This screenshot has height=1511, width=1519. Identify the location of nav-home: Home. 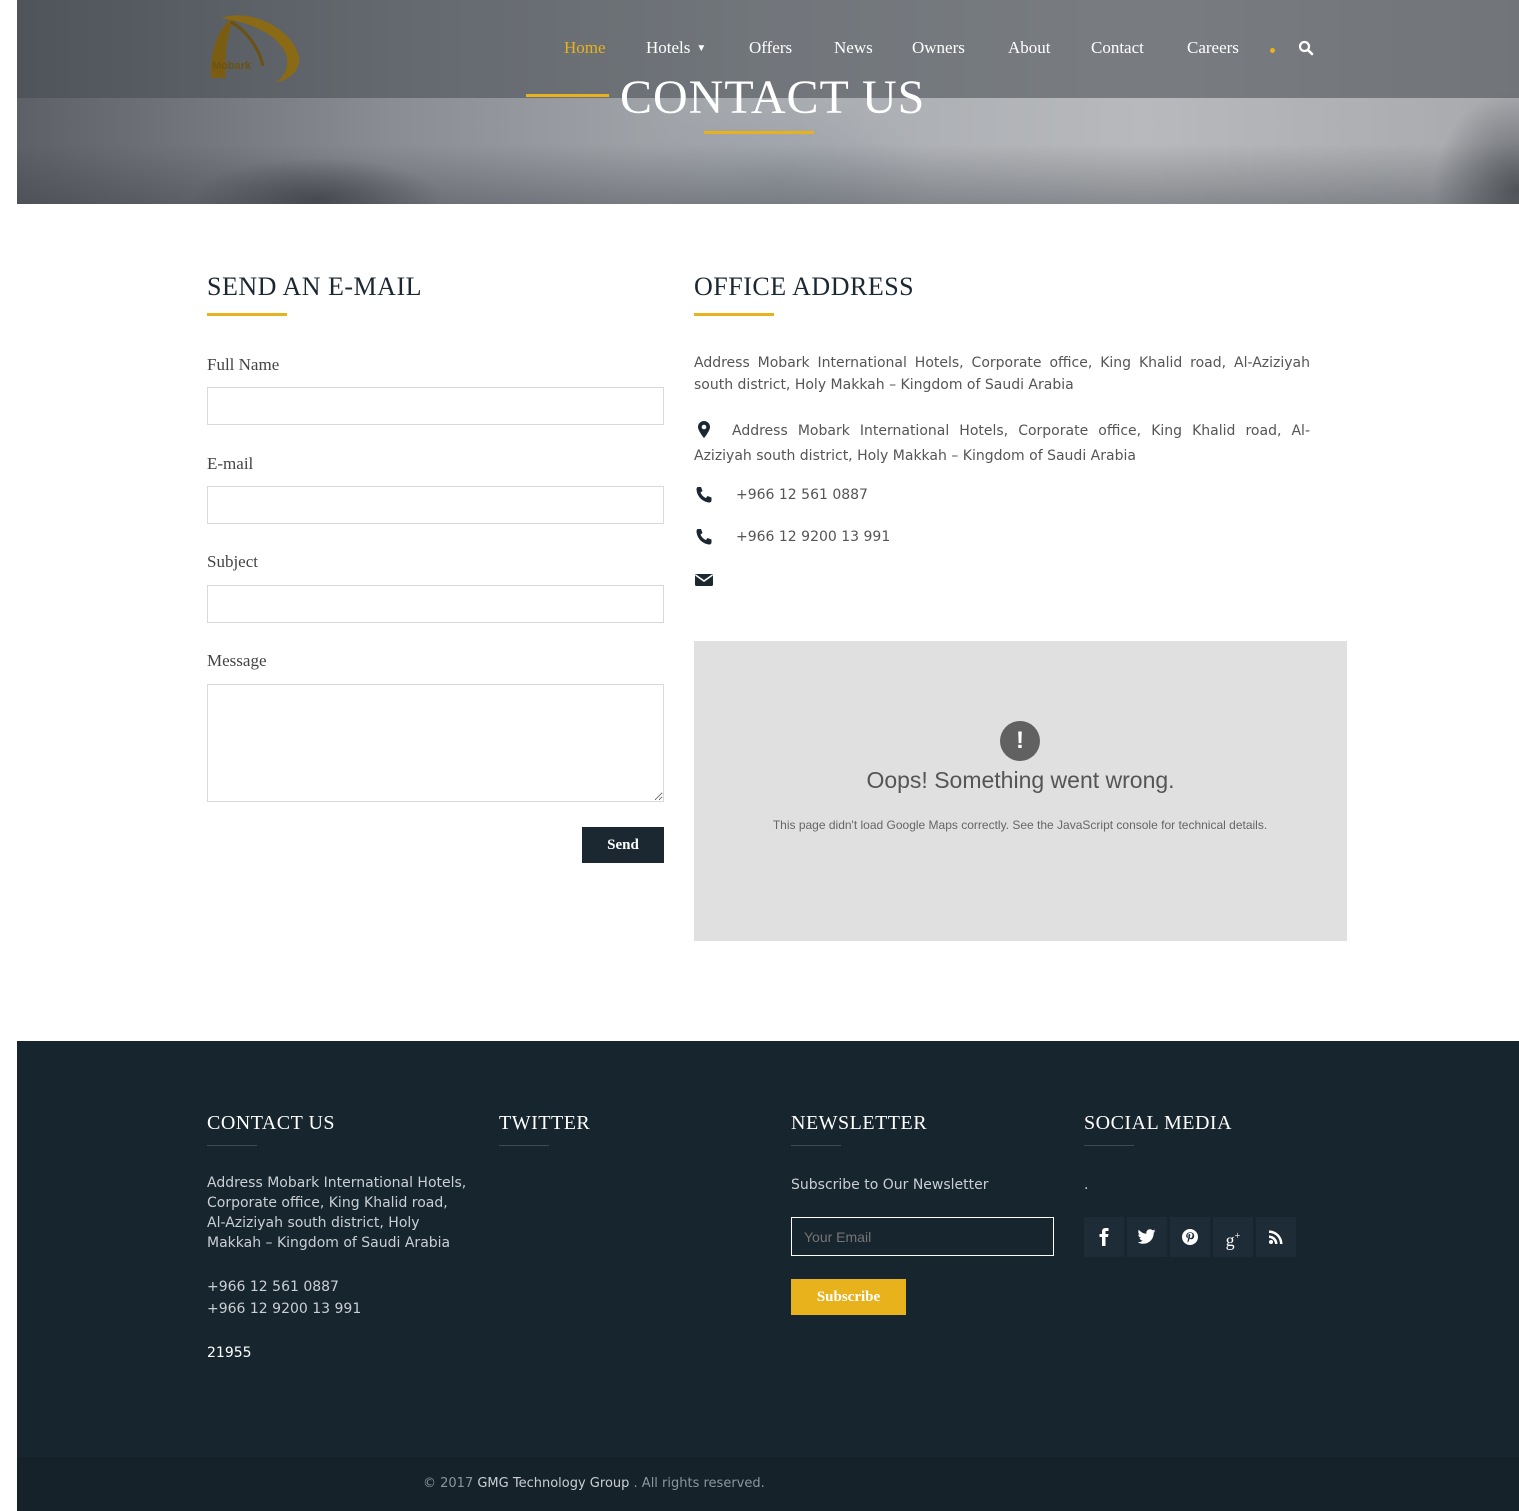
(585, 48).